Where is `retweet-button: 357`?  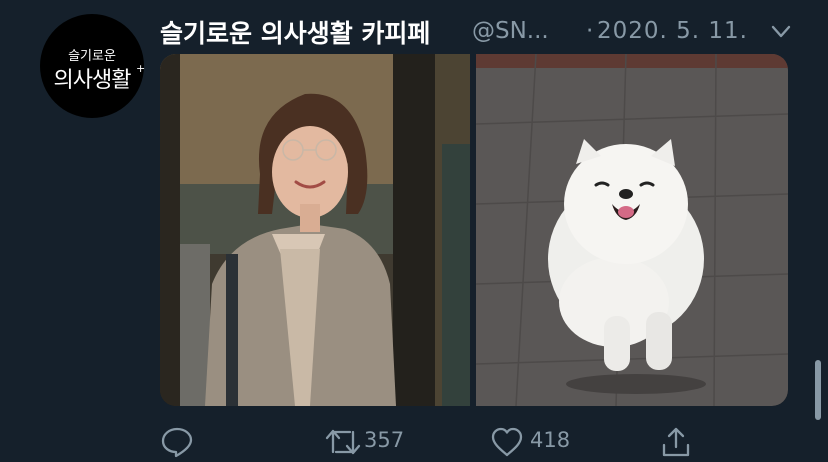
retweet-button: 357 is located at coordinates (374, 440).